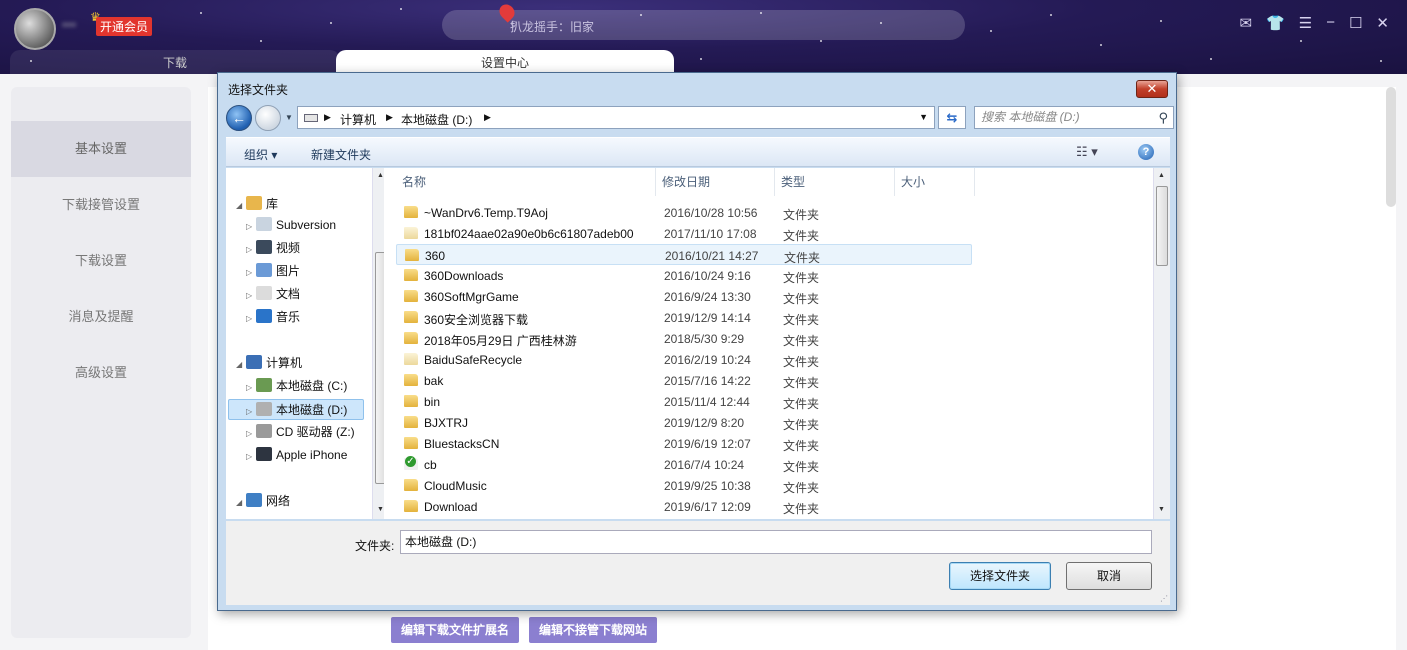 The width and height of the screenshot is (1407, 650). I want to click on select-folder-button: 选择文件夹, so click(1000, 576).